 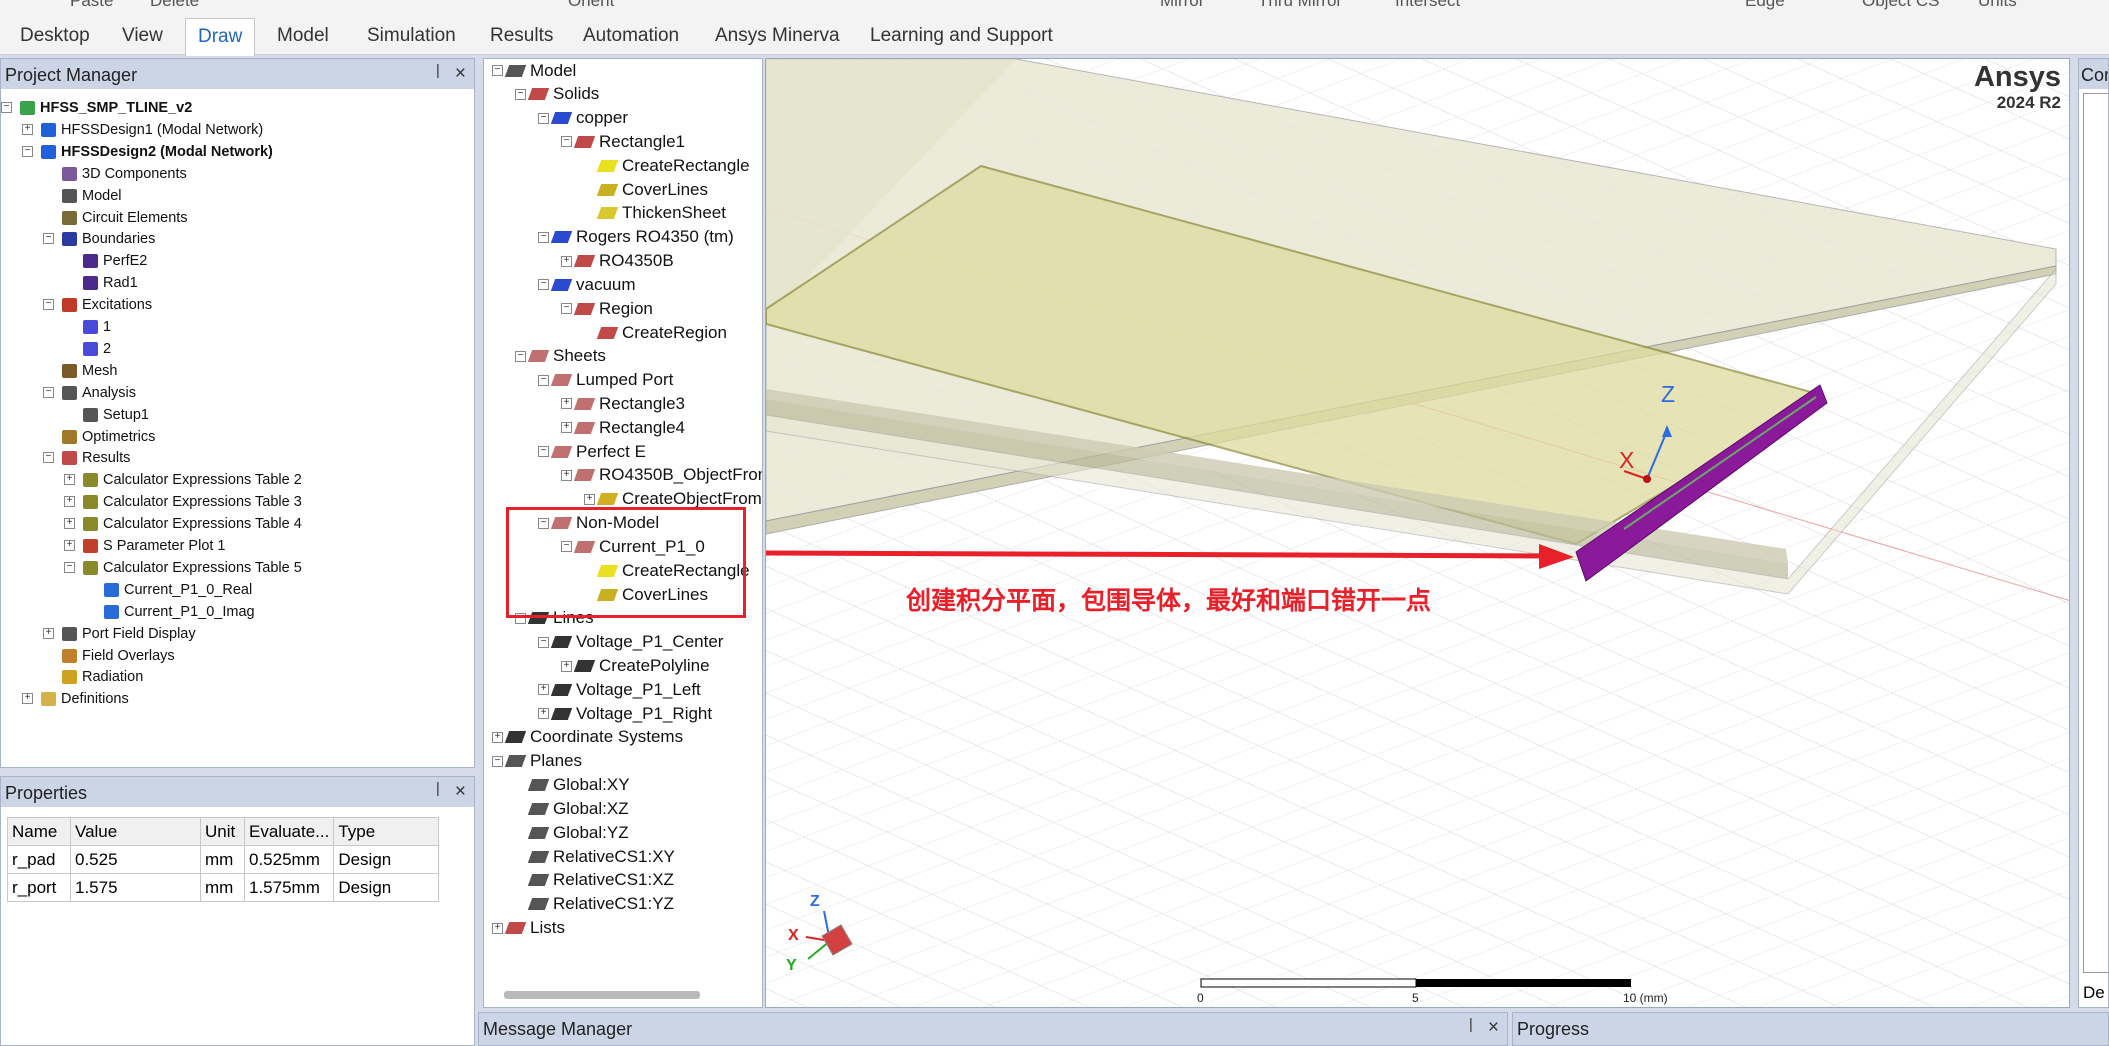 I want to click on model-tree-item: Perfect E, so click(x=598, y=451).